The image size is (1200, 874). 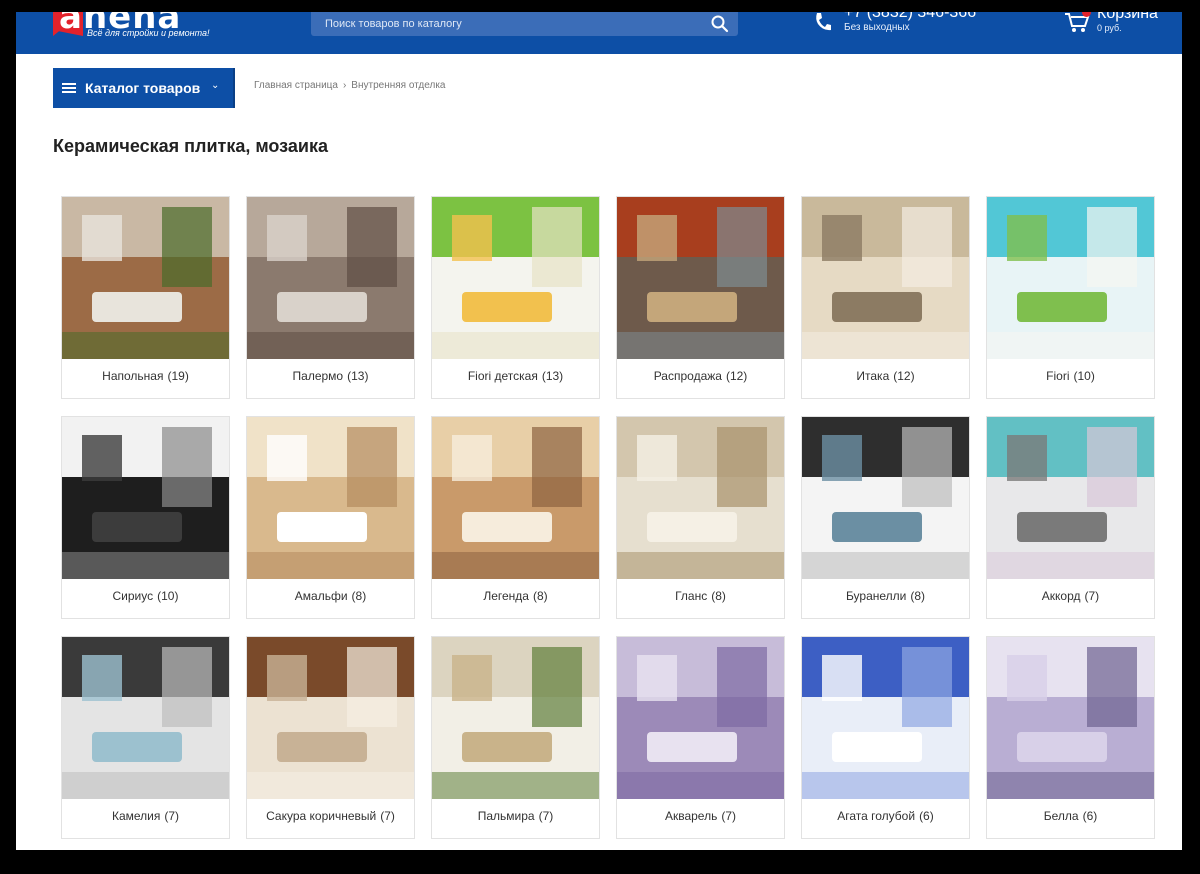 I want to click on page-title: Керамическая плитка, мозаика, so click(x=190, y=146).